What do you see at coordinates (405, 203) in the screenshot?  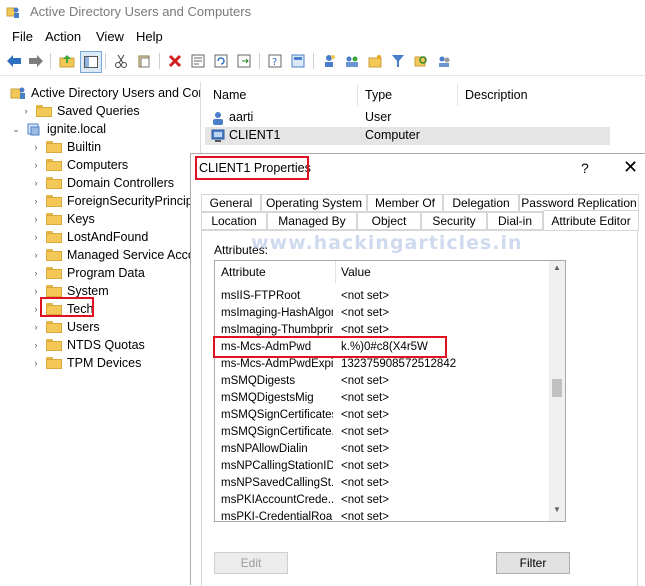 I see `tab-member-of: Member Of` at bounding box center [405, 203].